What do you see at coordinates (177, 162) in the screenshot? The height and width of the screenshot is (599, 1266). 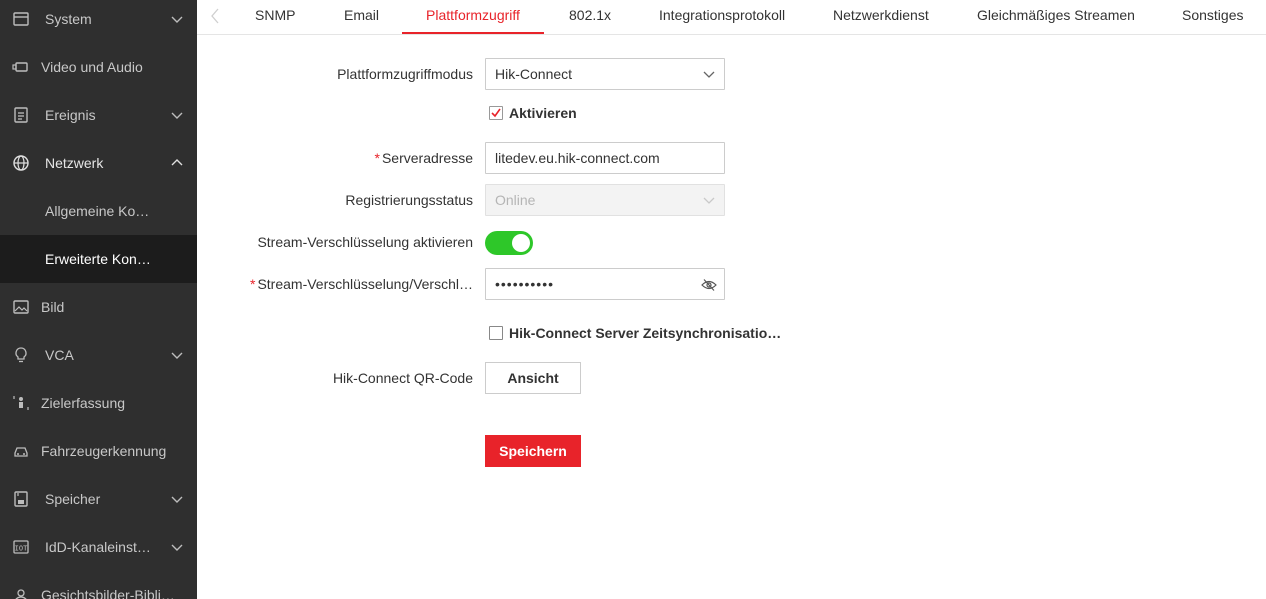 I see `chevron-up-icon` at bounding box center [177, 162].